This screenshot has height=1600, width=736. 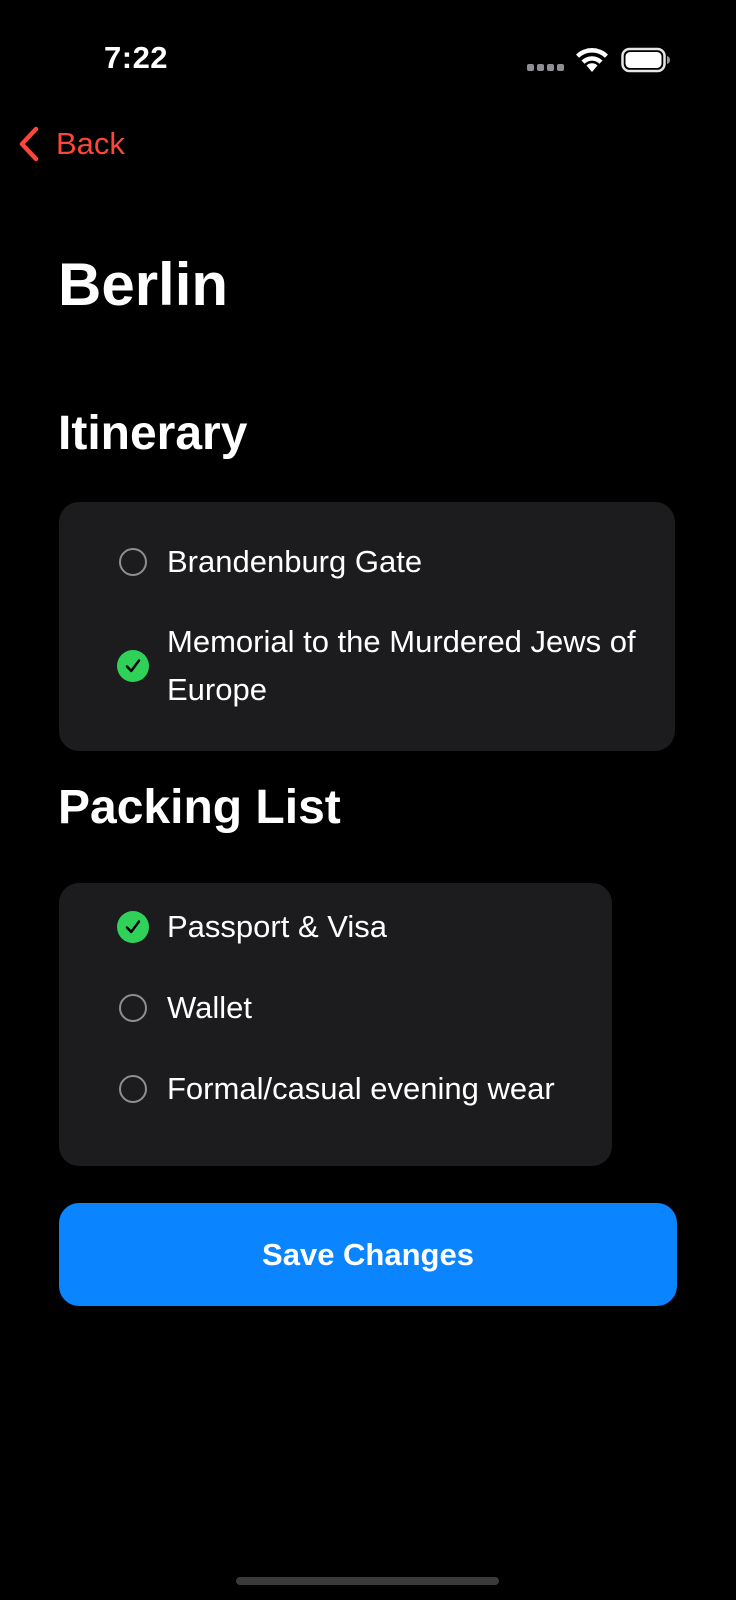 What do you see at coordinates (136, 57) in the screenshot?
I see `status-time: 7:22` at bounding box center [136, 57].